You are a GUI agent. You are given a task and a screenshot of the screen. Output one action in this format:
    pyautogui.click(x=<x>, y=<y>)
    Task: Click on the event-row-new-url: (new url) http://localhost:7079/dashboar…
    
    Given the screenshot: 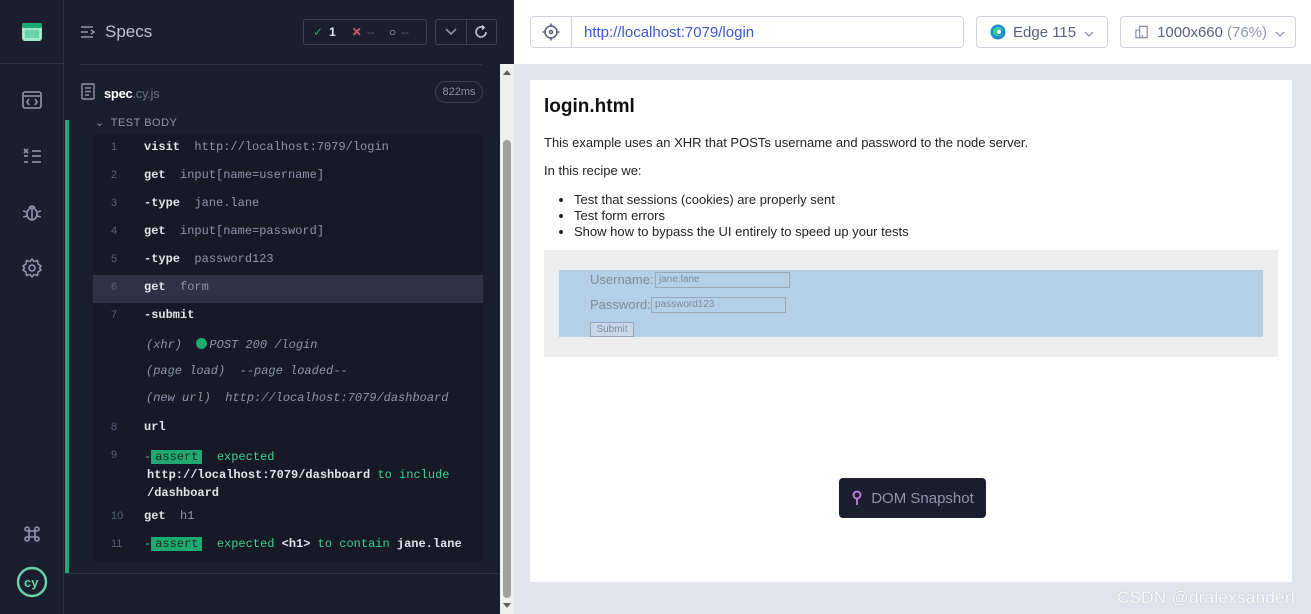 What is the action you would take?
    pyautogui.click(x=288, y=399)
    